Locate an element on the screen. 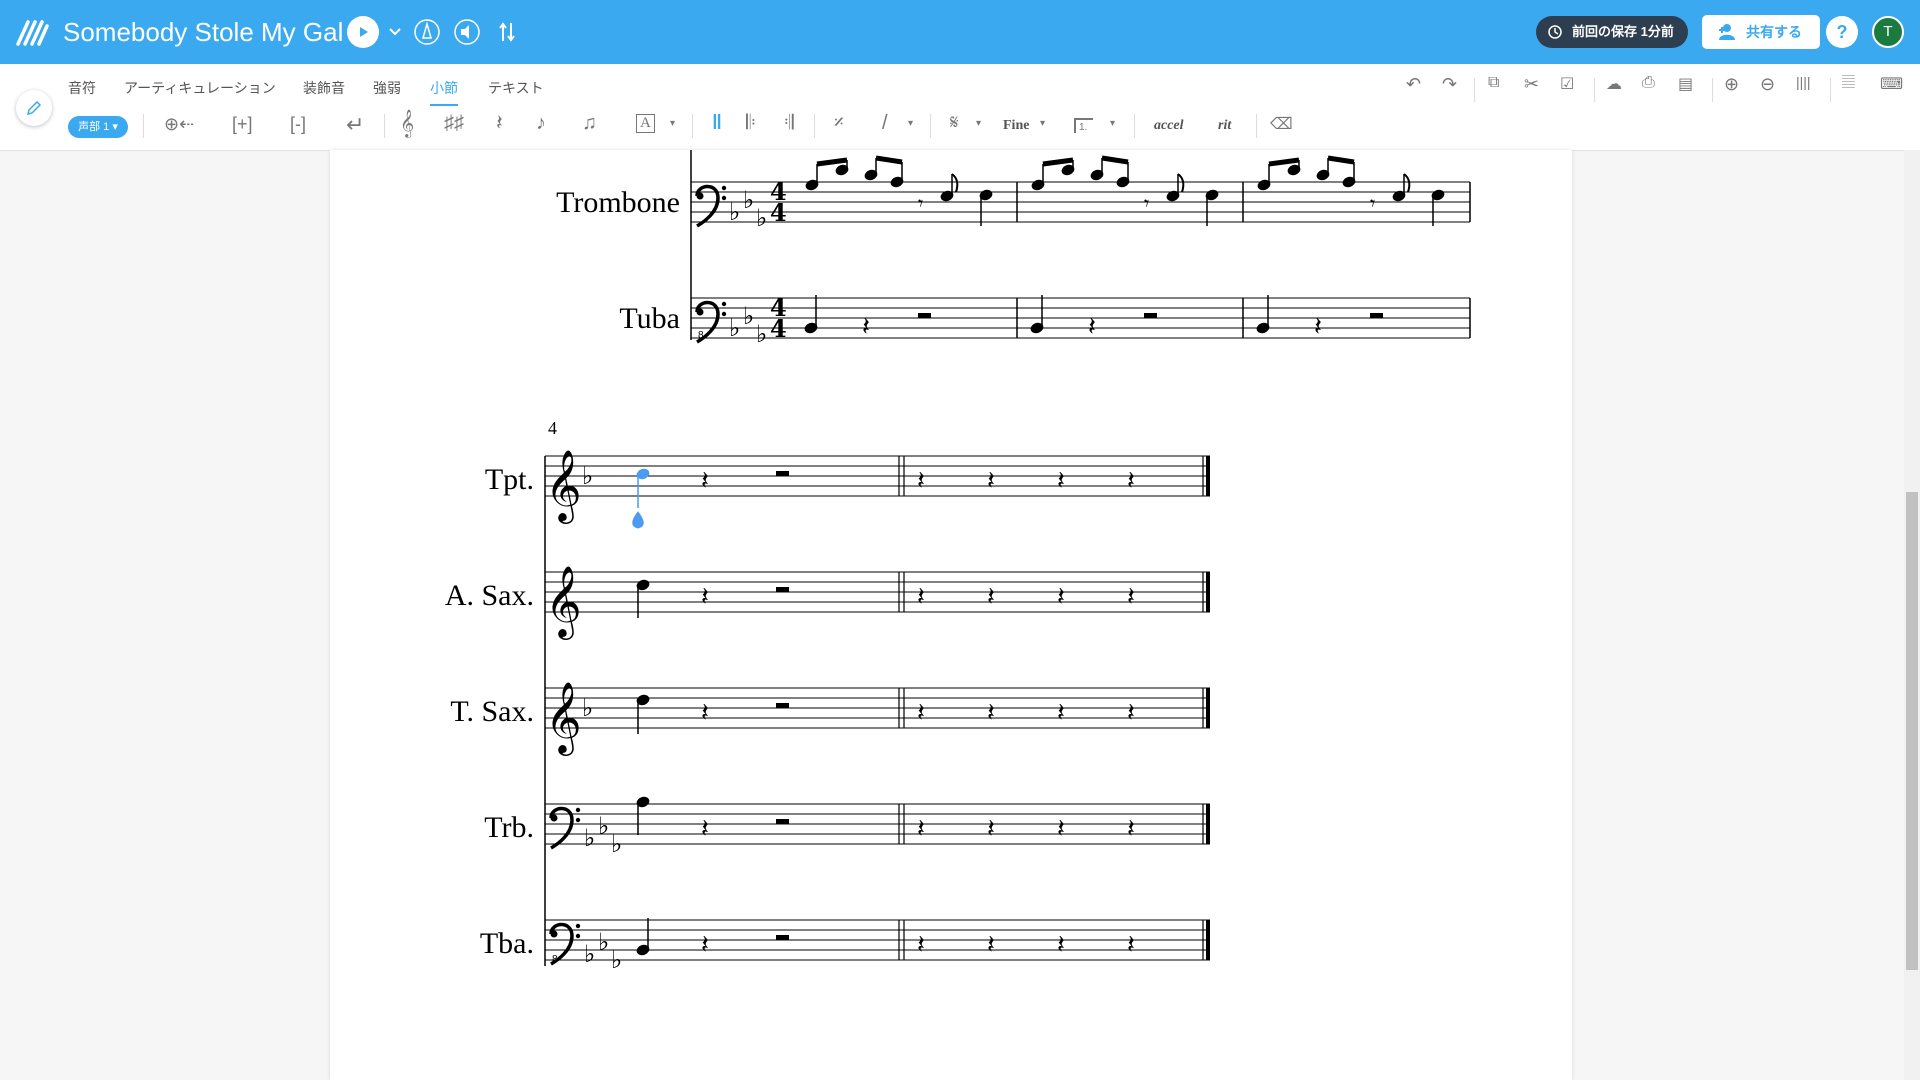 The image size is (1920, 1080). insert-measure-icon: [+] is located at coordinates (242, 124).